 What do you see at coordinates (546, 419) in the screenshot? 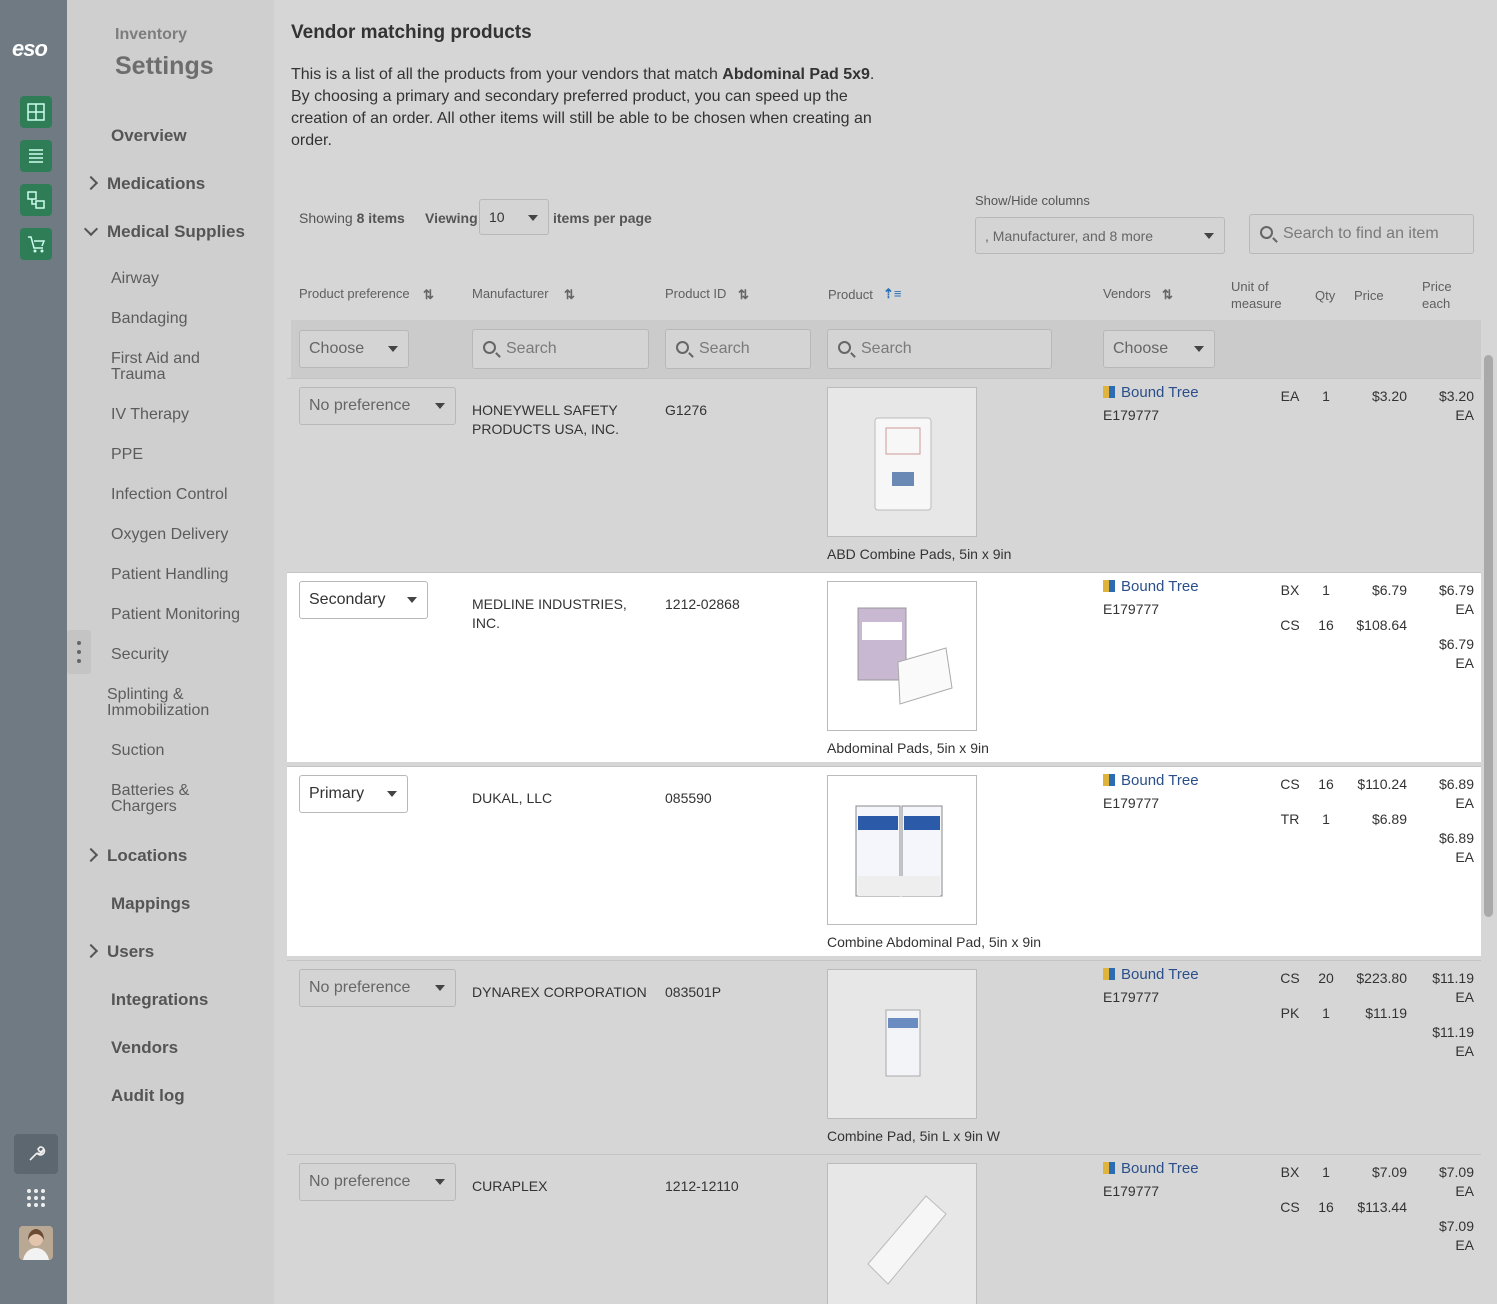
I see `manufacturer-cell: HONEYWELL SAFETY PRODUCTS USA, INC.` at bounding box center [546, 419].